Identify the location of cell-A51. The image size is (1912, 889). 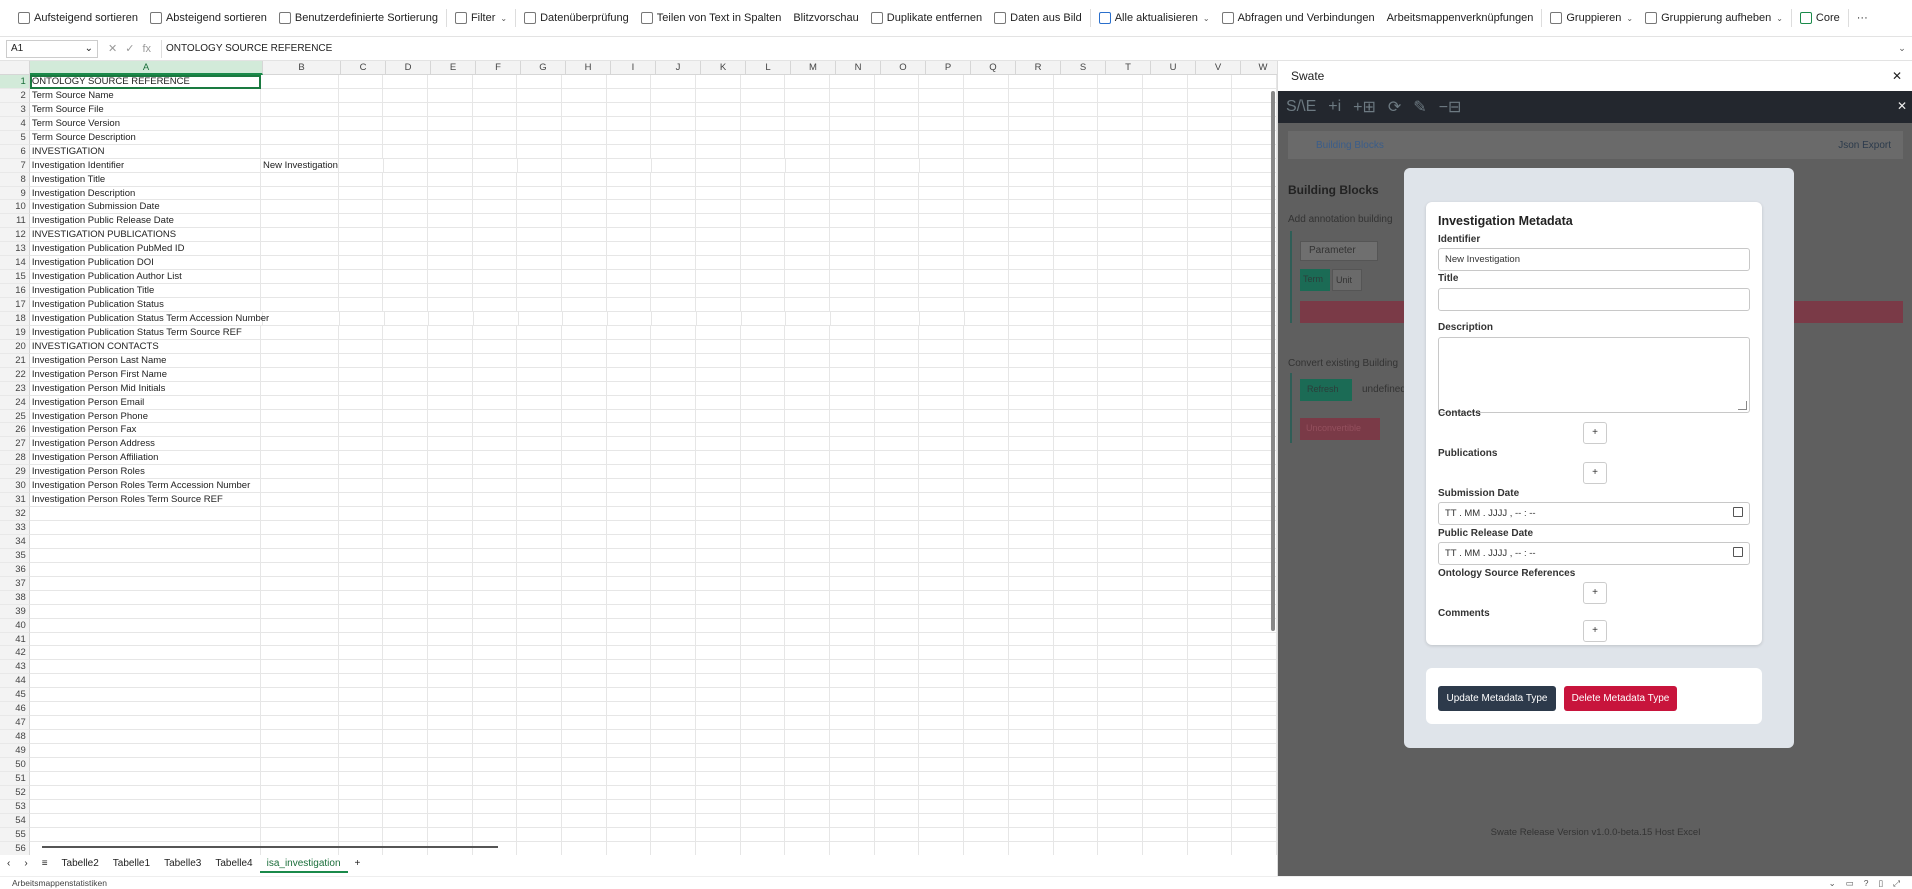
(145, 778).